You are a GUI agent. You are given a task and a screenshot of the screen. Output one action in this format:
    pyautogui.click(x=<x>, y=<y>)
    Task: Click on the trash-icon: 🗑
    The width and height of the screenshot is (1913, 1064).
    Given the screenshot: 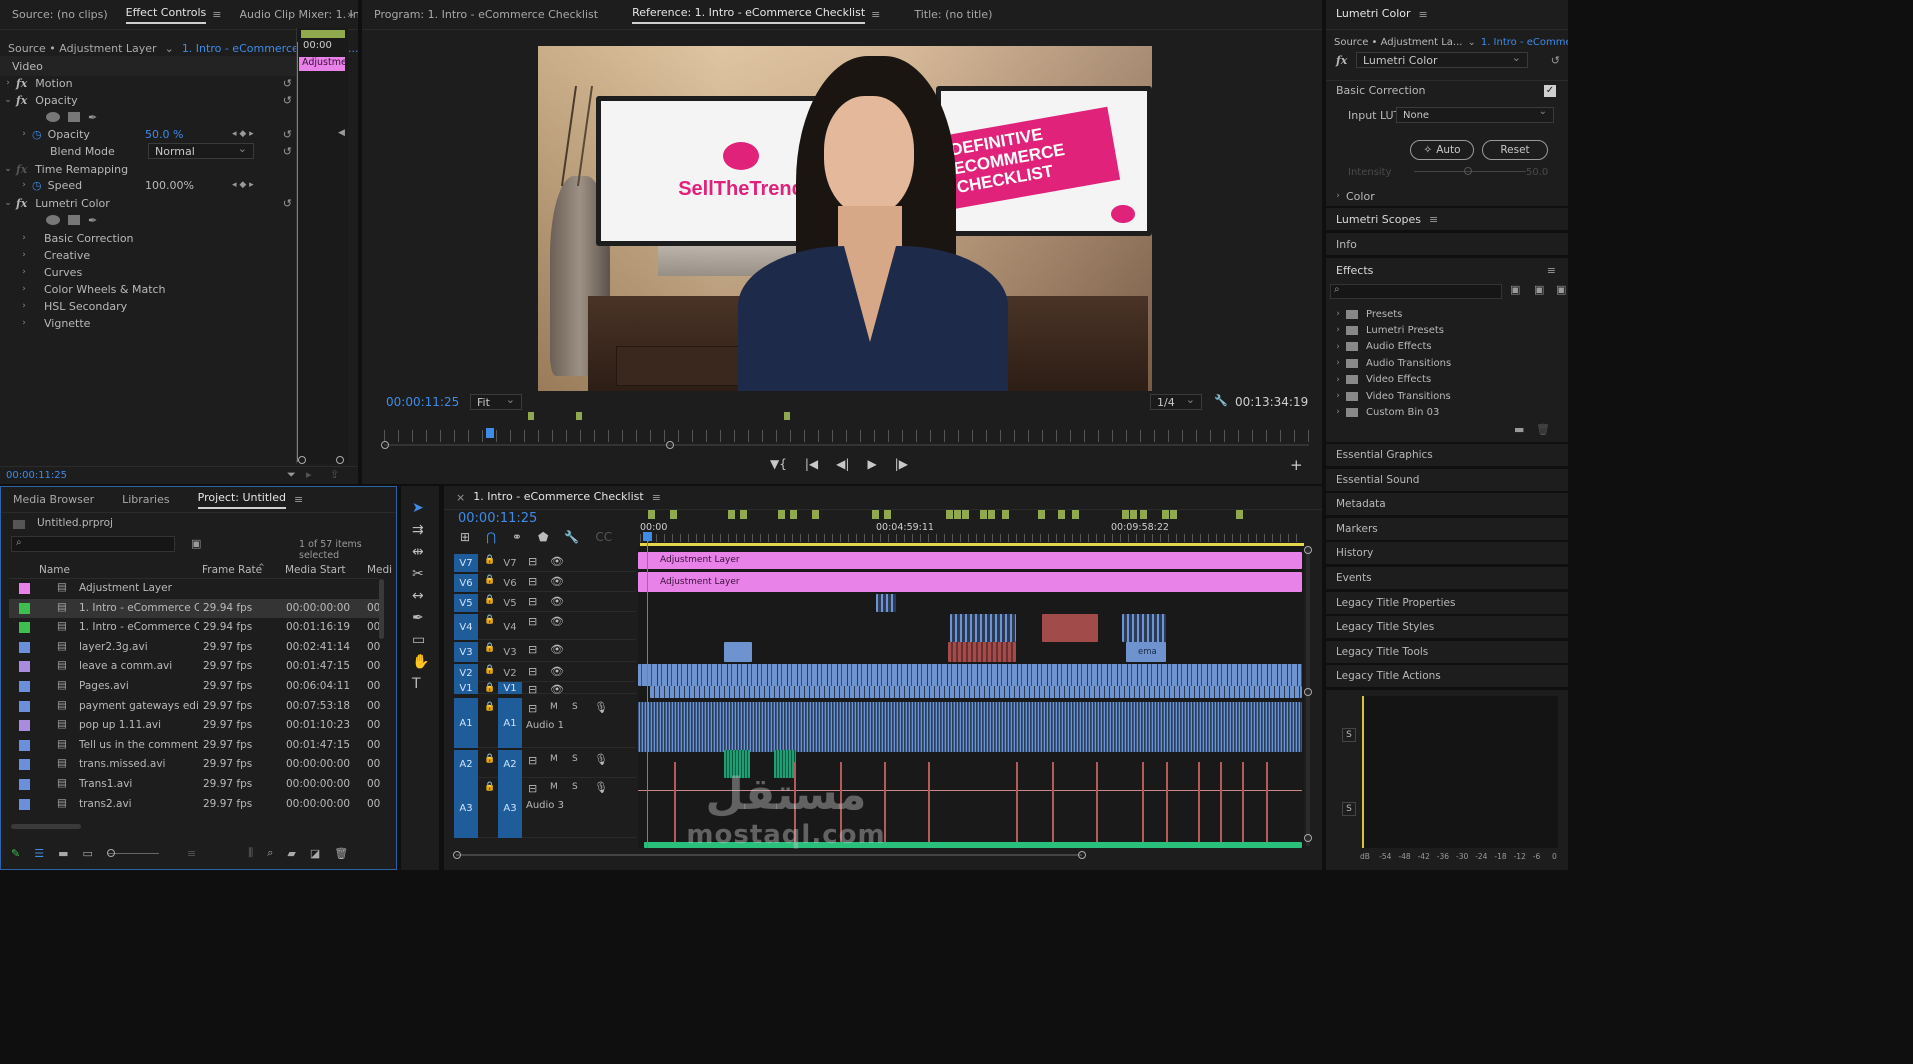 What is the action you would take?
    pyautogui.click(x=341, y=853)
    